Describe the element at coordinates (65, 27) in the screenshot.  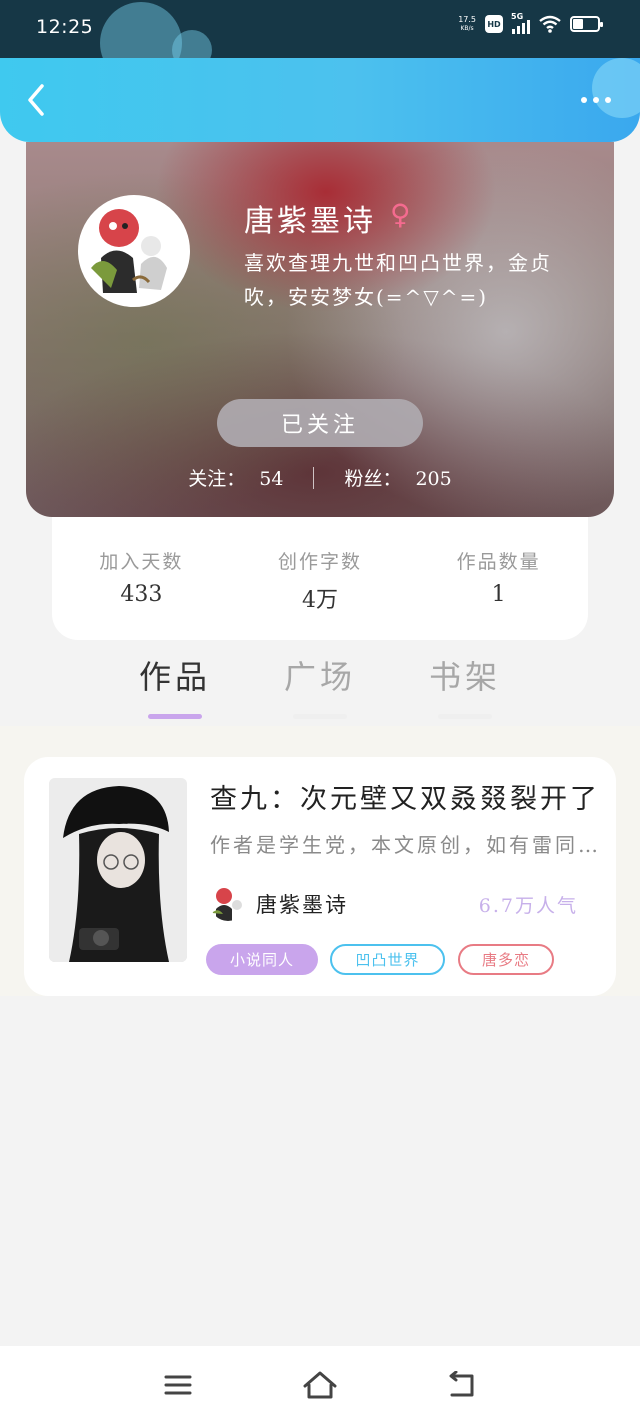
I see `status-time: 12:25` at that location.